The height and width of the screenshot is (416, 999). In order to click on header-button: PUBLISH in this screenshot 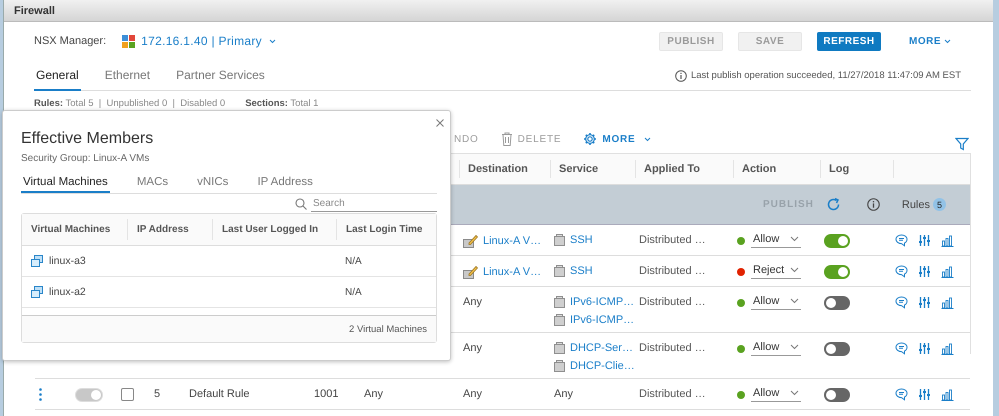, I will do `click(691, 41)`.